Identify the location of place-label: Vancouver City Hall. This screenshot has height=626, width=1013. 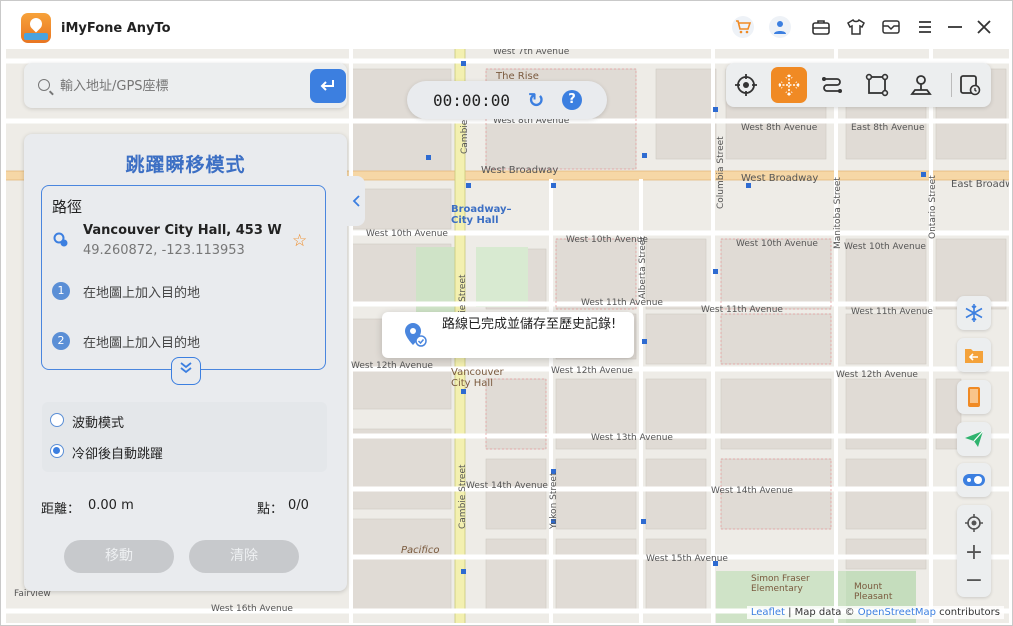
(477, 378).